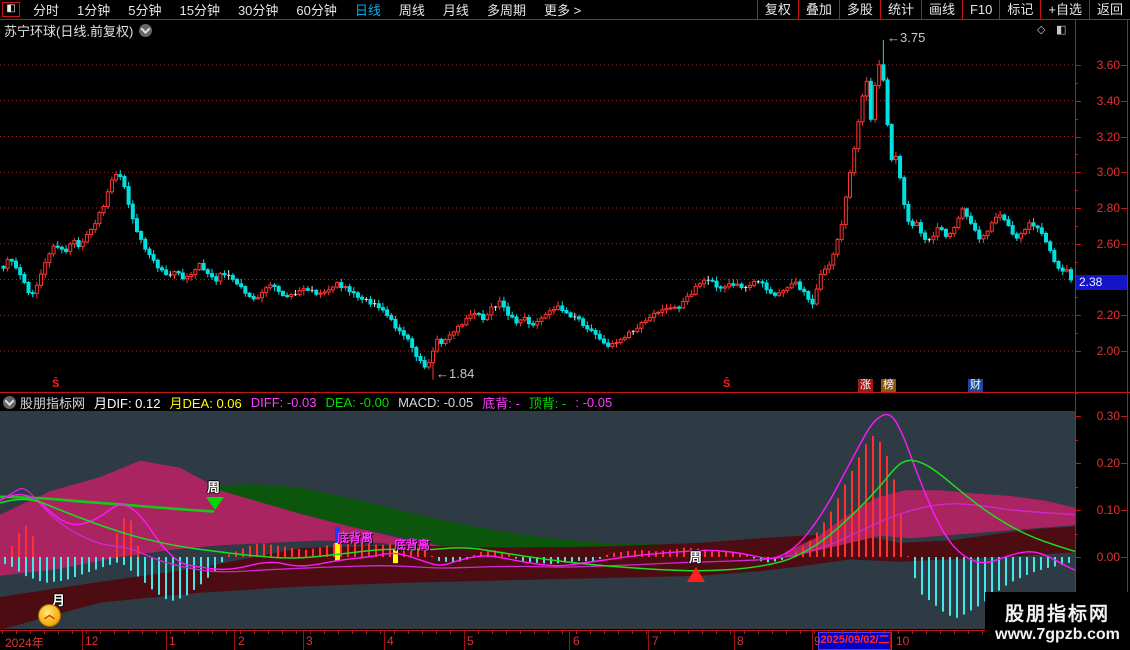  Describe the element at coordinates (1057, 634) in the screenshot. I see `watermark-url: www.7gpzb.com` at that location.